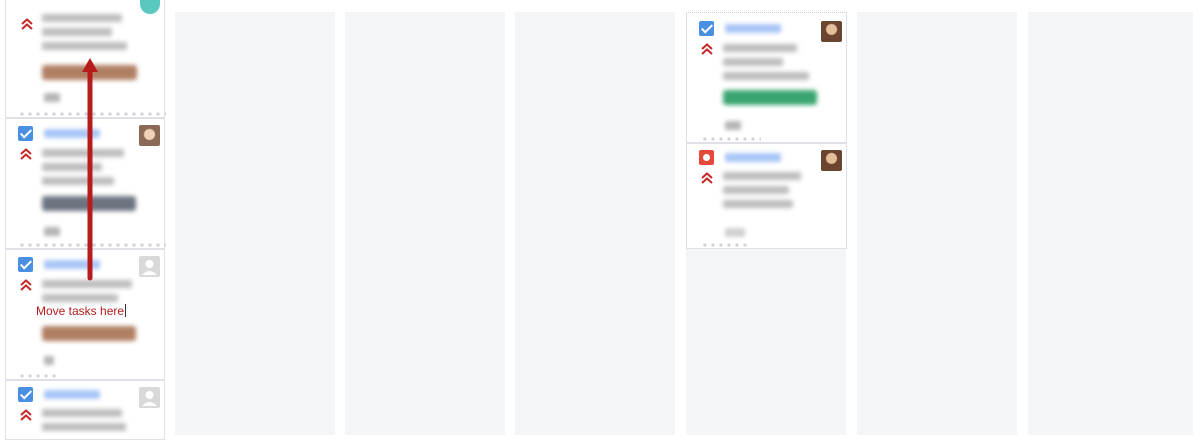 Image resolution: width=1200 pixels, height=440 pixels. What do you see at coordinates (150, 7) in the screenshot?
I see `avatar` at bounding box center [150, 7].